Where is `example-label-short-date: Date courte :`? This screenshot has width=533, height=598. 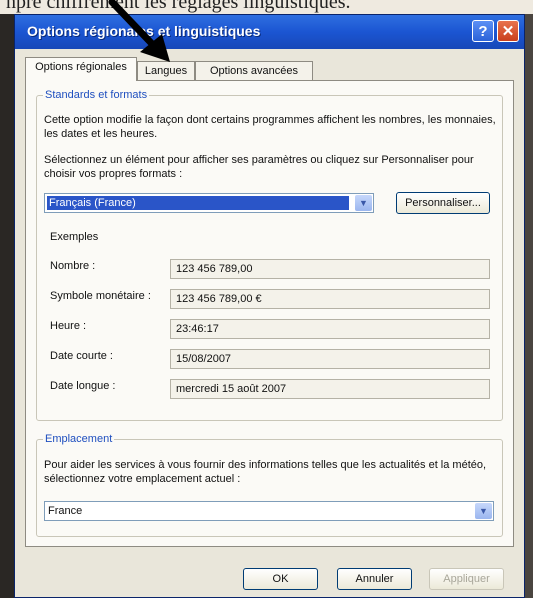 example-label-short-date: Date courte : is located at coordinates (81, 356).